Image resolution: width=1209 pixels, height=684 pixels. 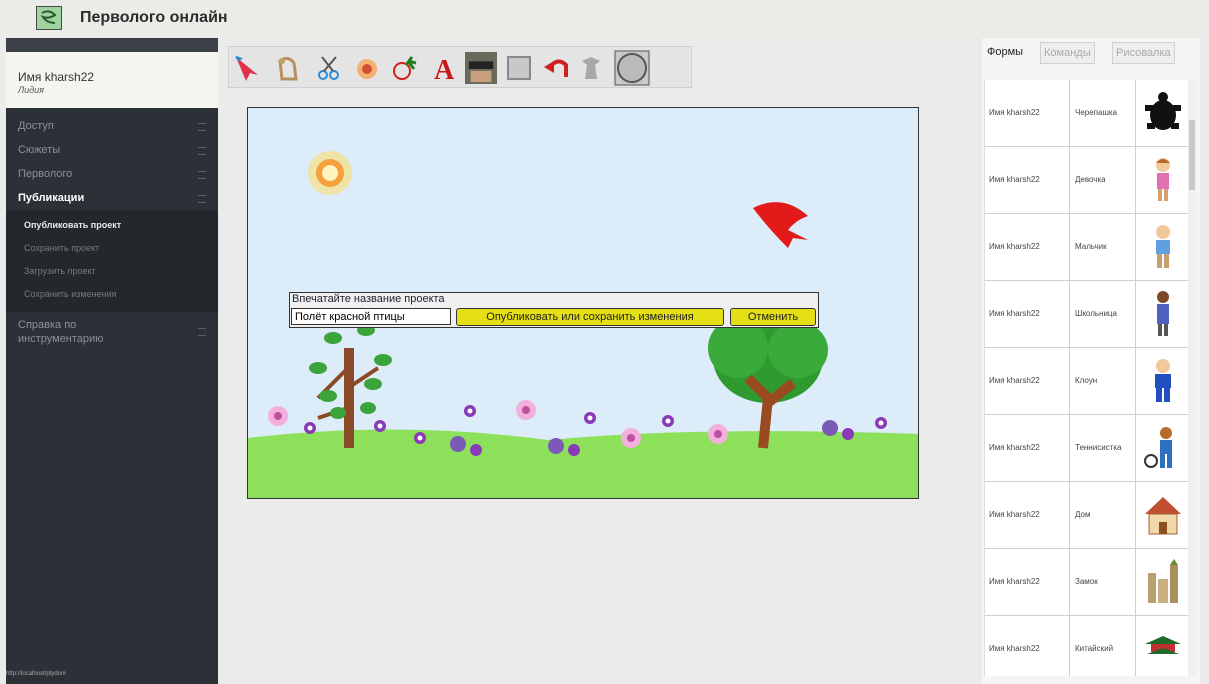 I want to click on shape-name: Черепашка, so click(x=1105, y=113).